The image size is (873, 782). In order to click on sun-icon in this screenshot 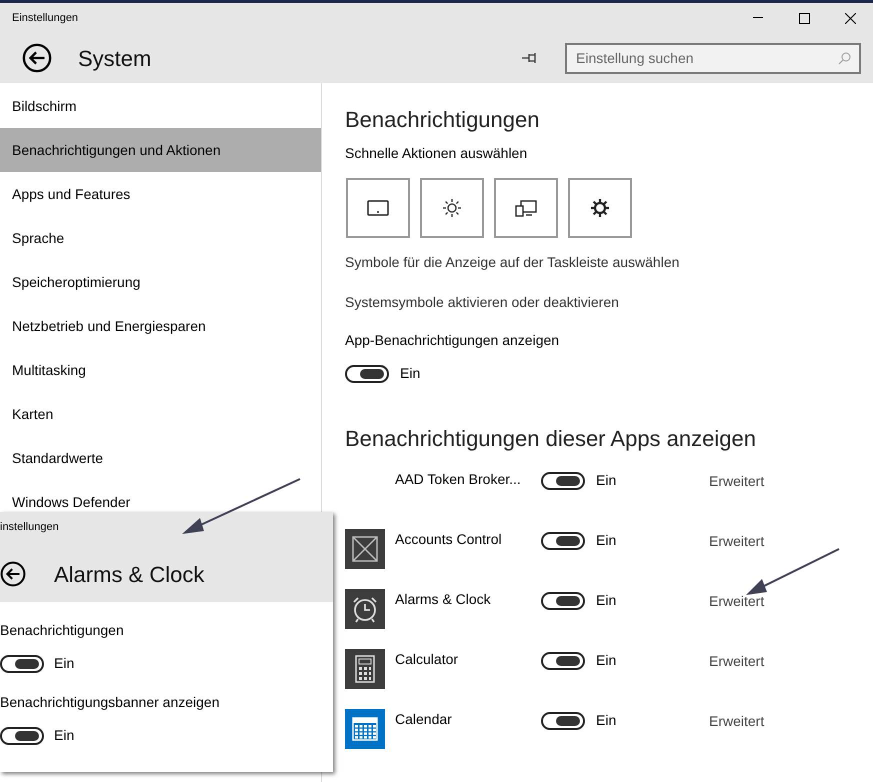, I will do `click(452, 208)`.